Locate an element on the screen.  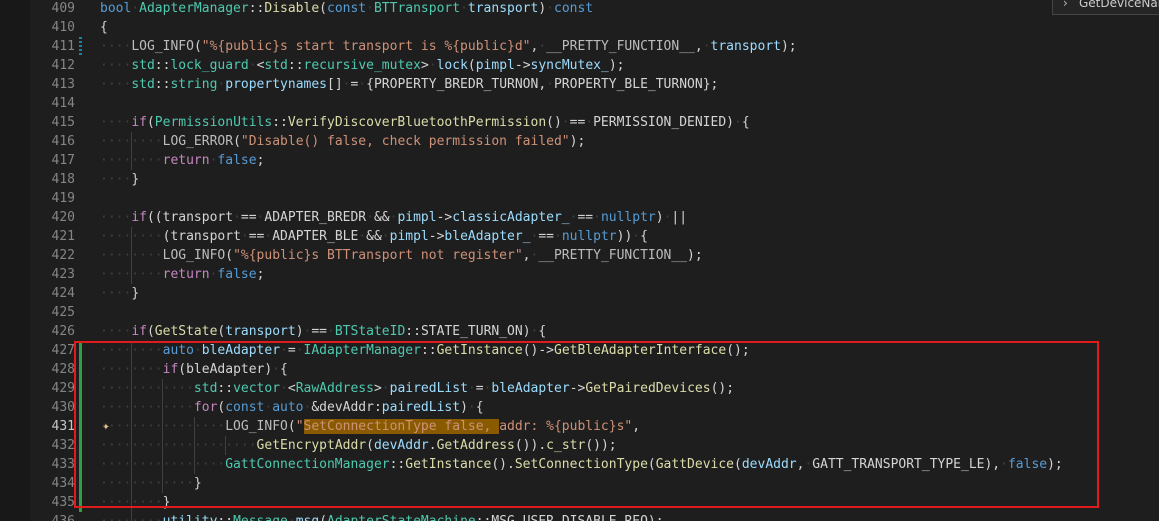
code-line: 419 is located at coordinates (594, 198).